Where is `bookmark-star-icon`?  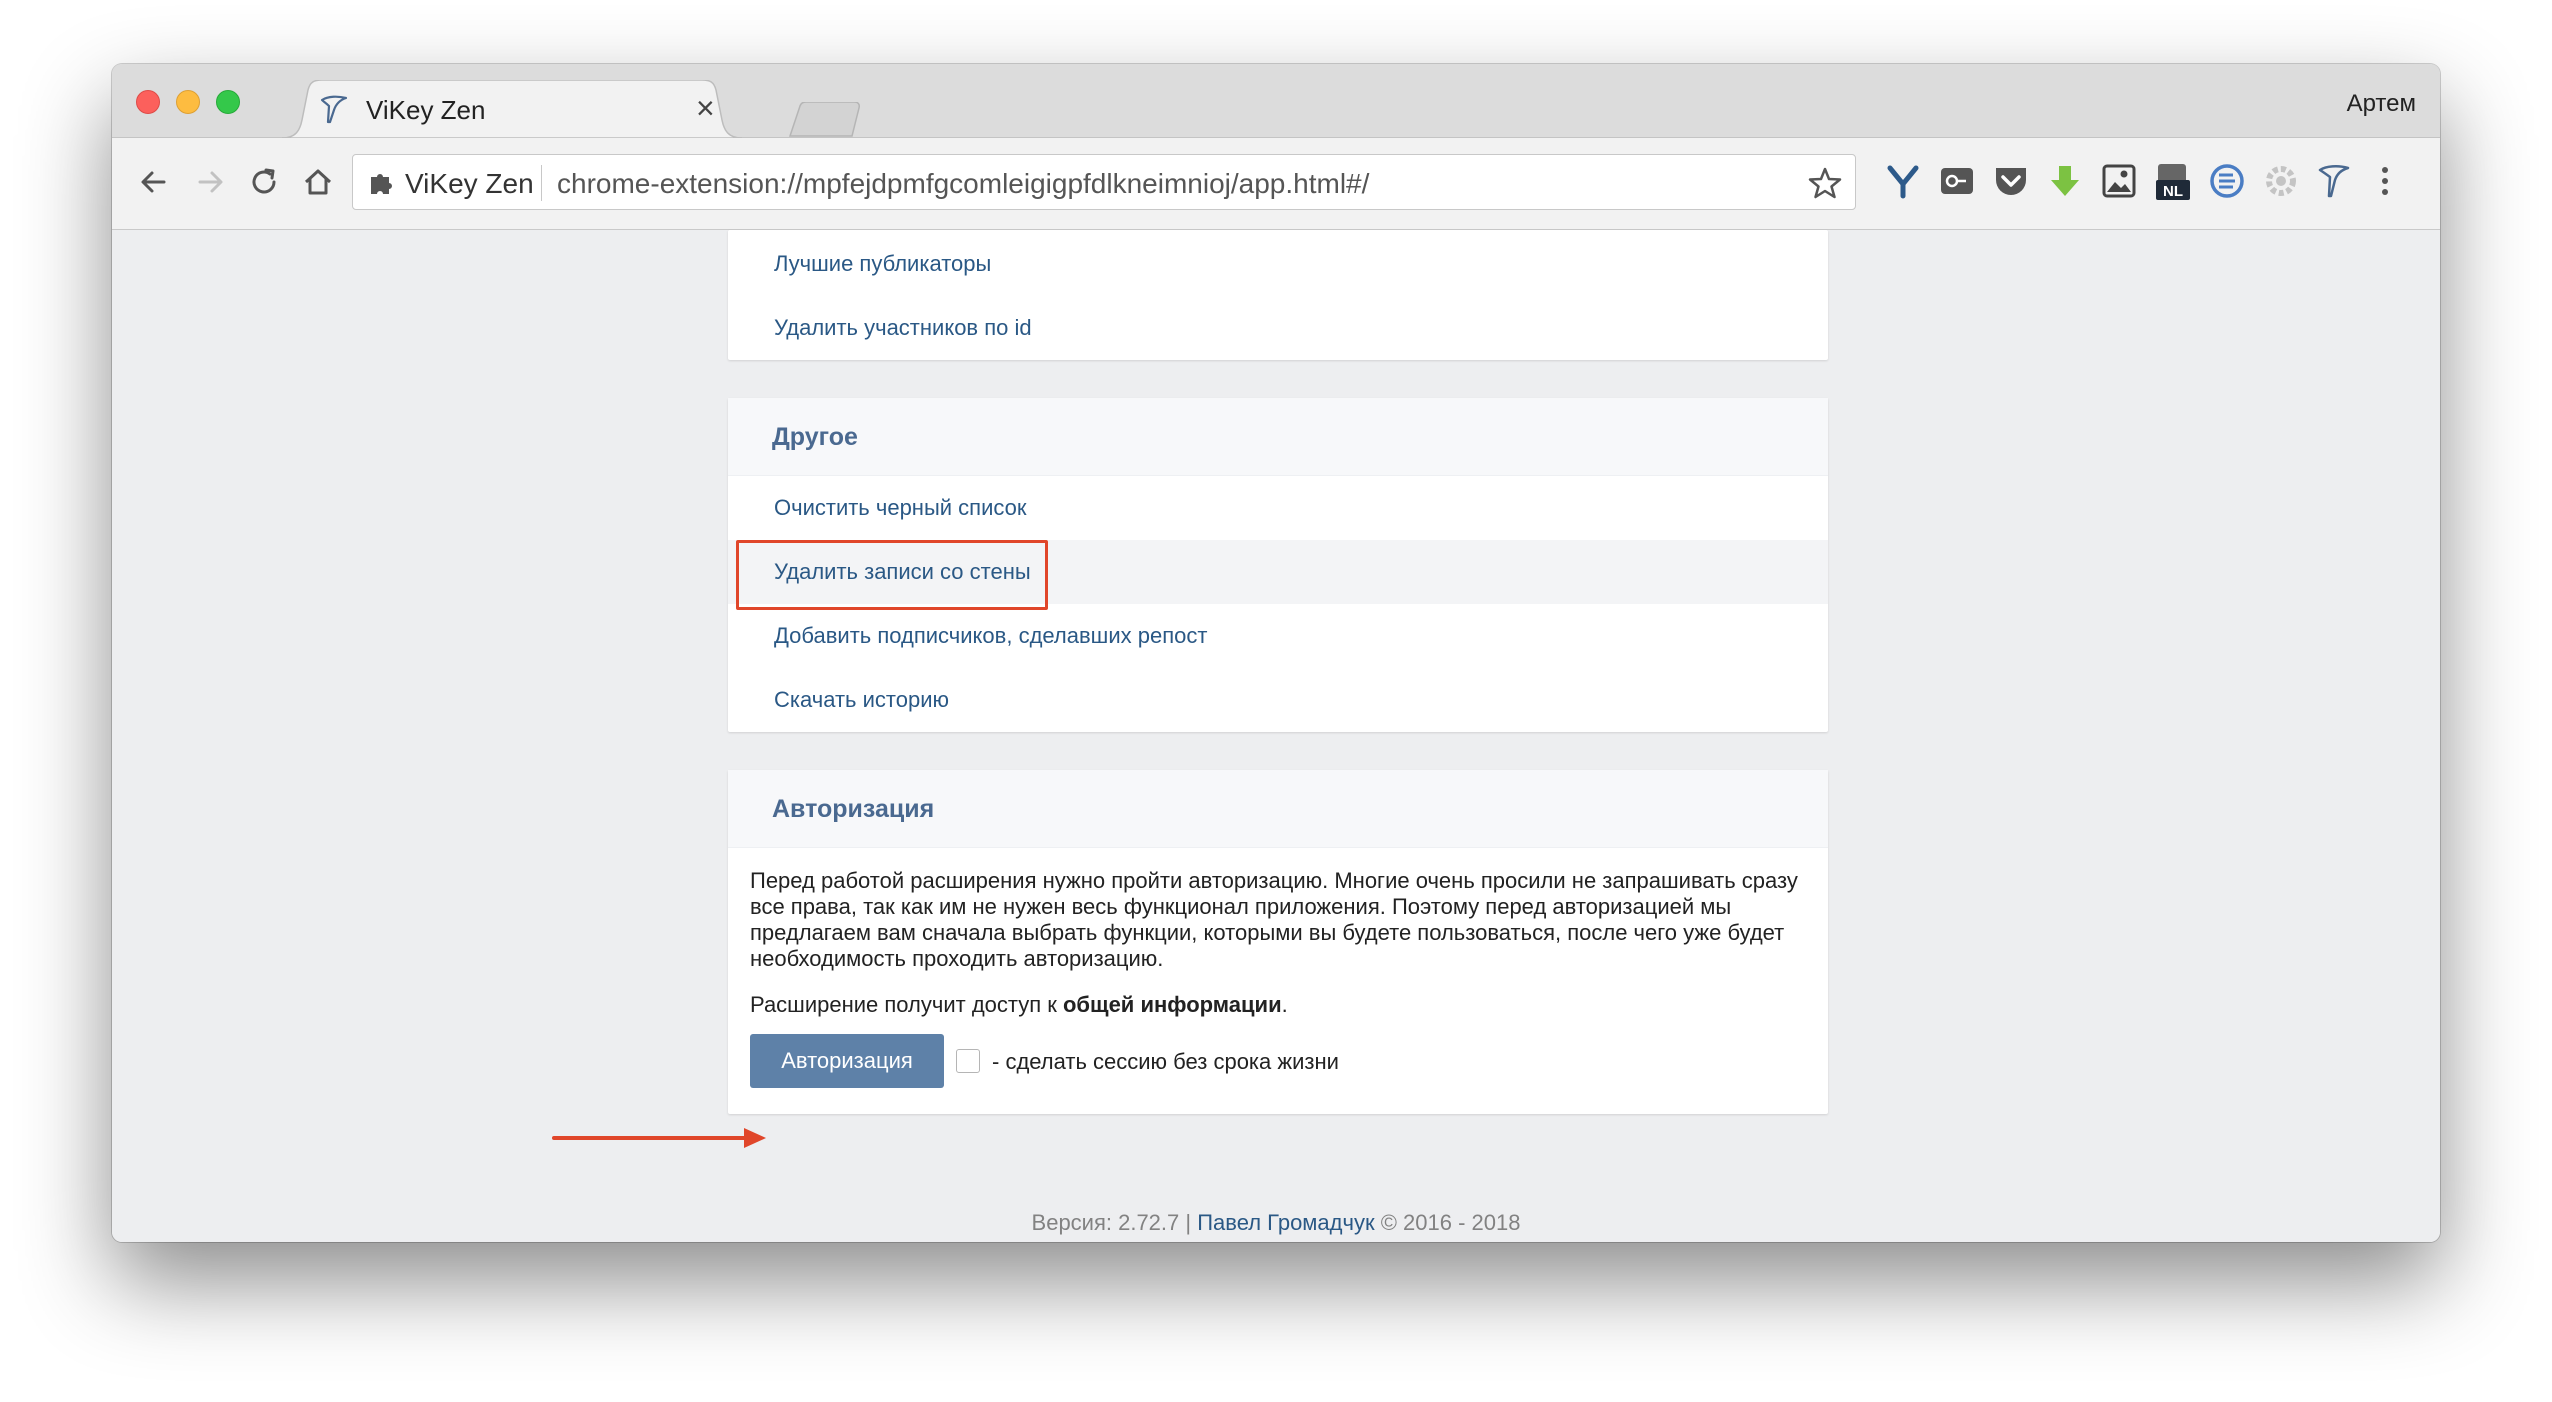 bookmark-star-icon is located at coordinates (1825, 183).